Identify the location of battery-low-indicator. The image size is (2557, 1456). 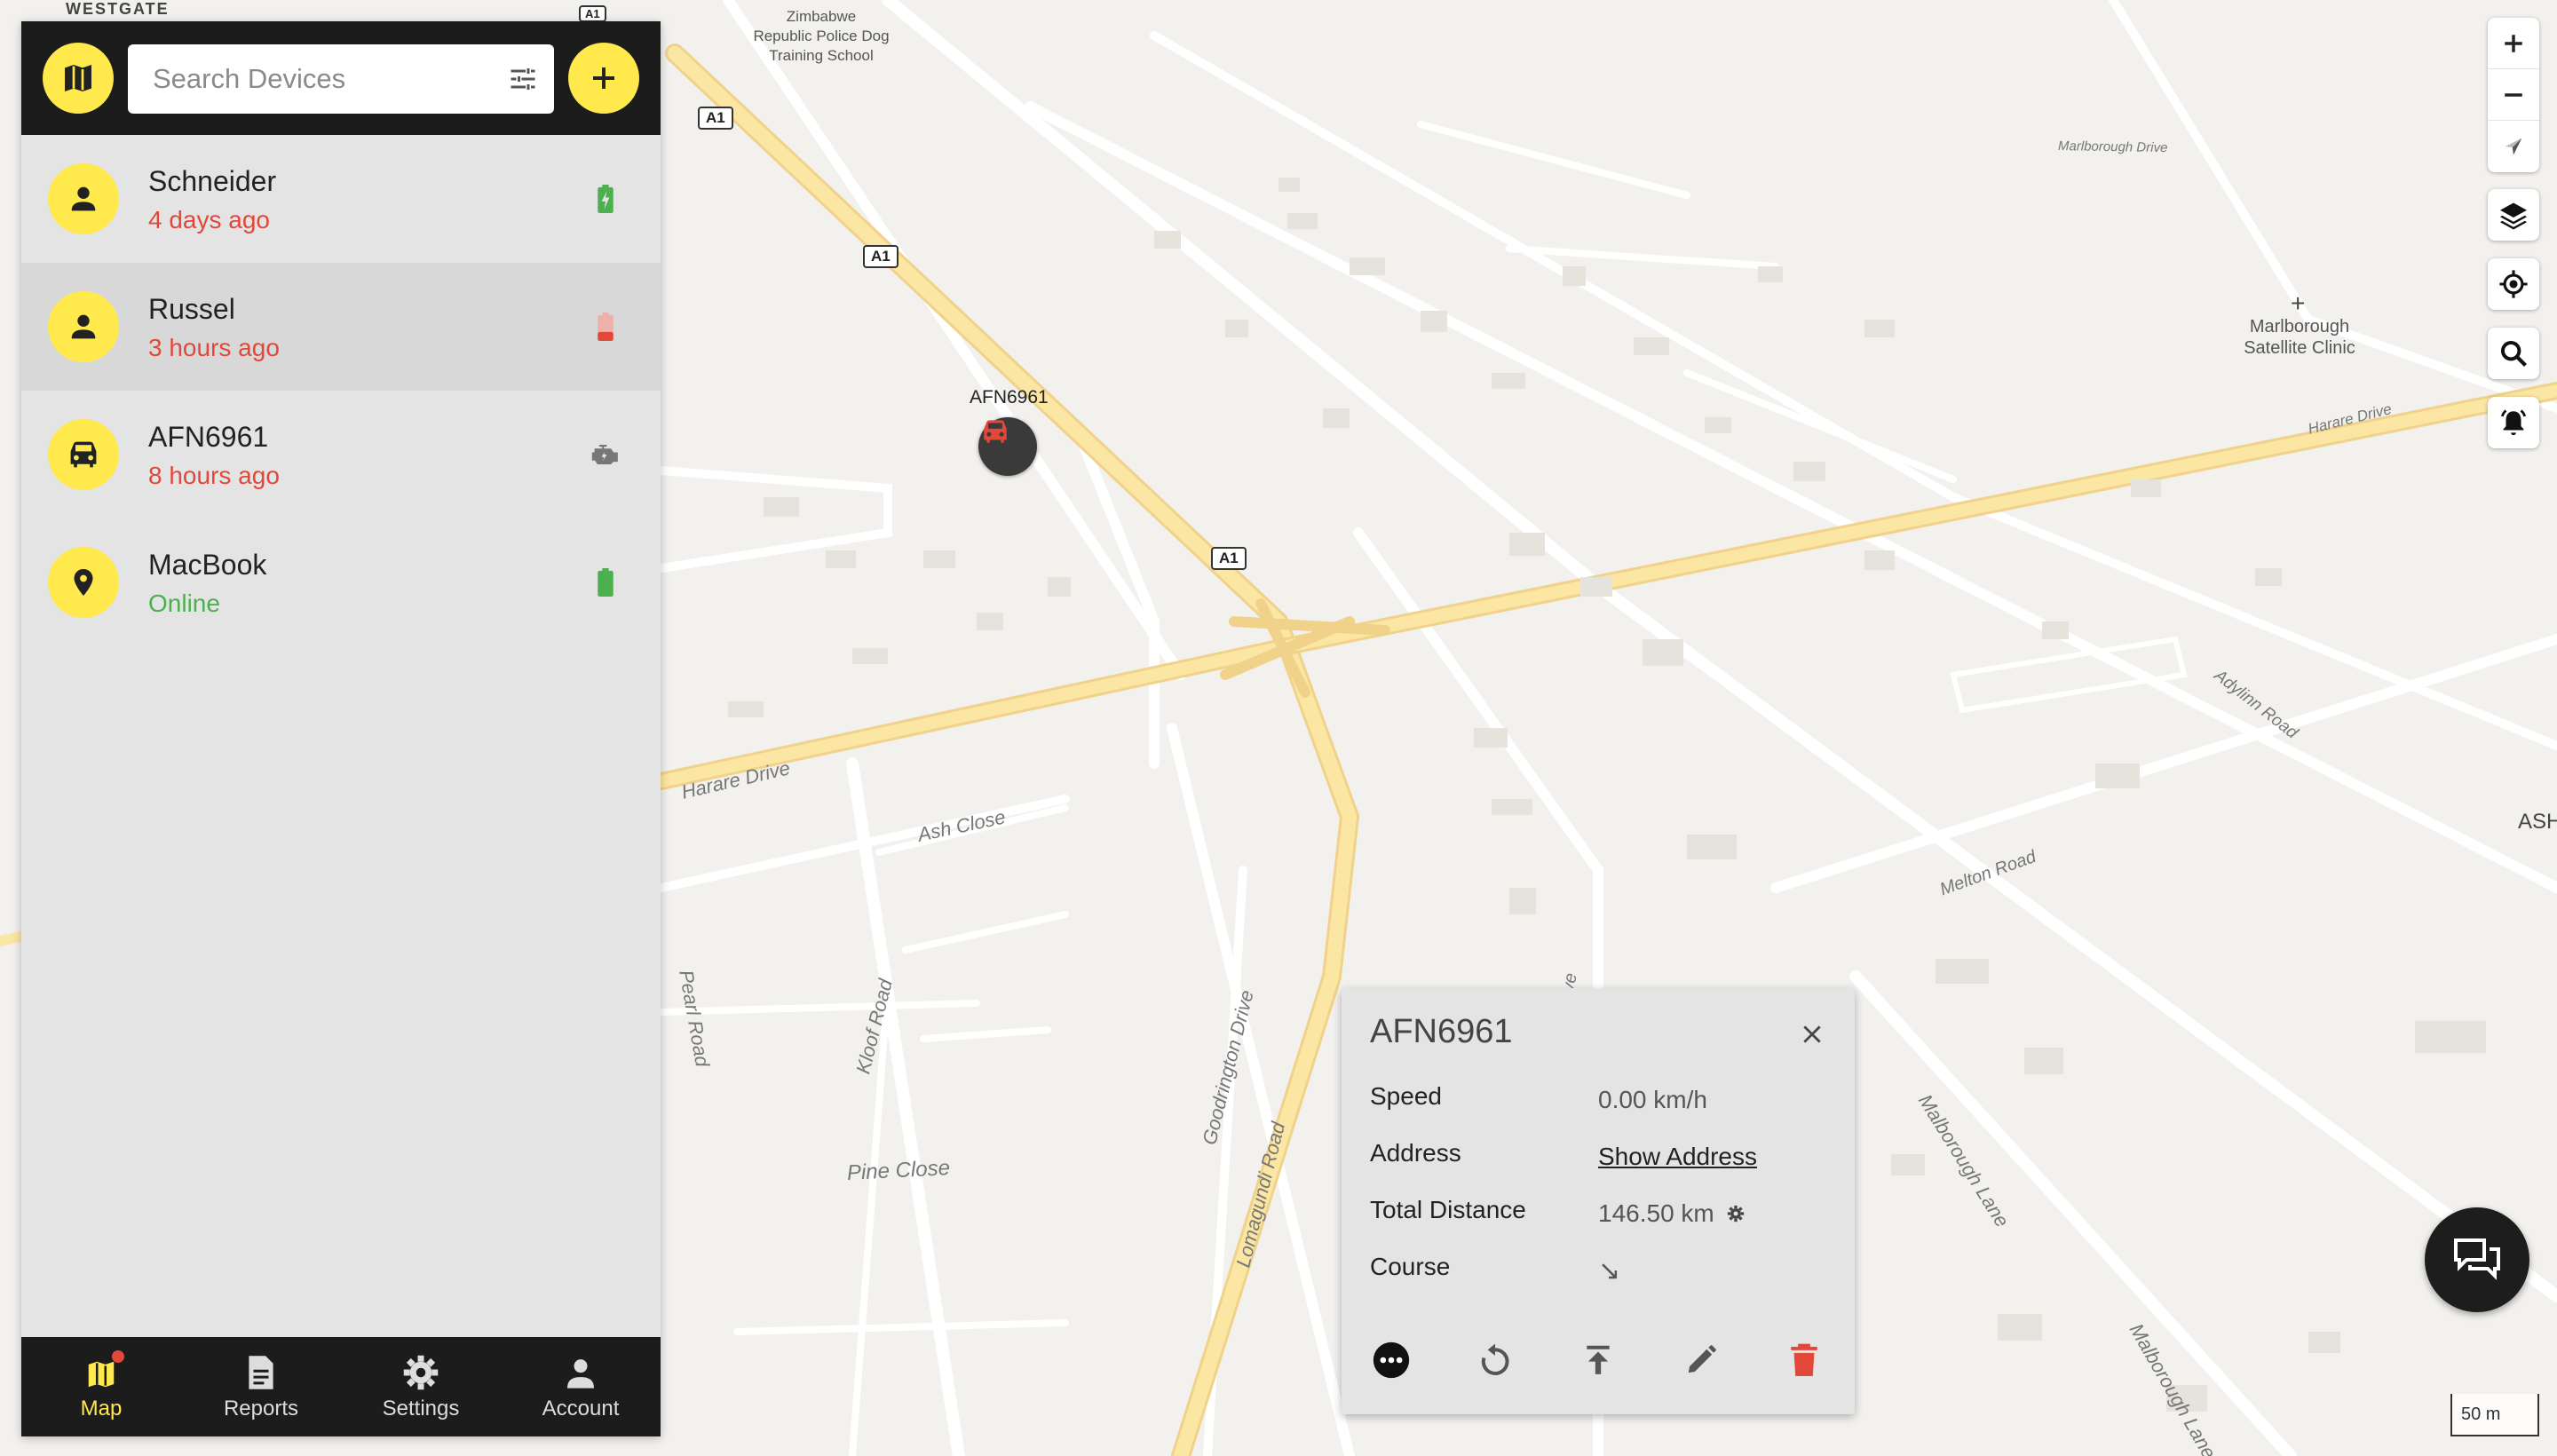
(605, 326).